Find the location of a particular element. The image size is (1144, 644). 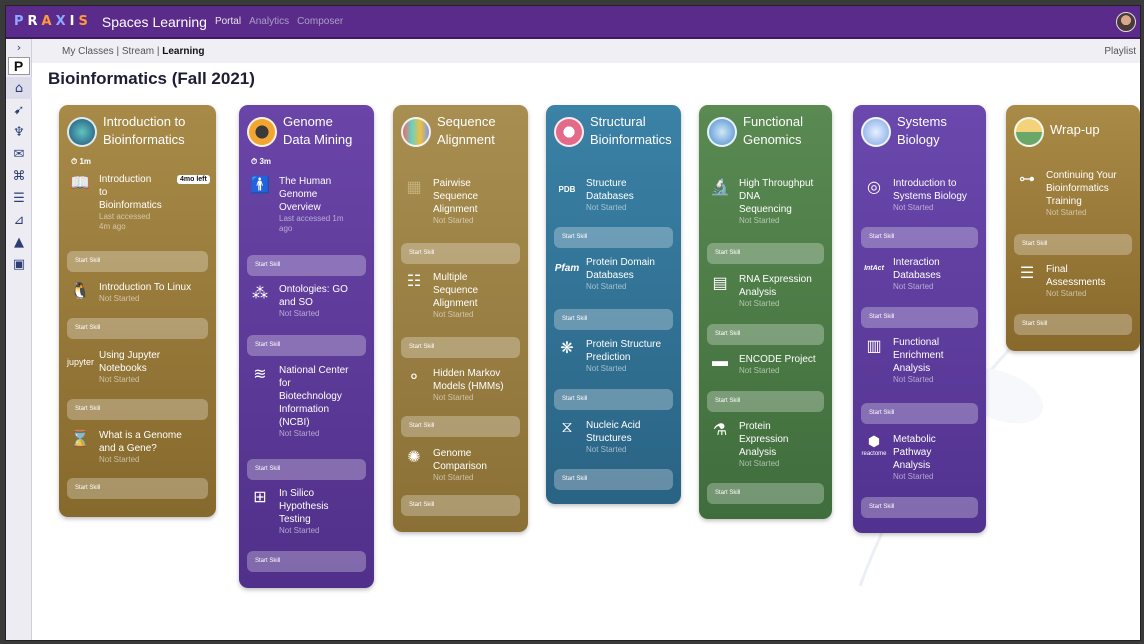

card-header: Systems Biology is located at coordinates (919, 133).